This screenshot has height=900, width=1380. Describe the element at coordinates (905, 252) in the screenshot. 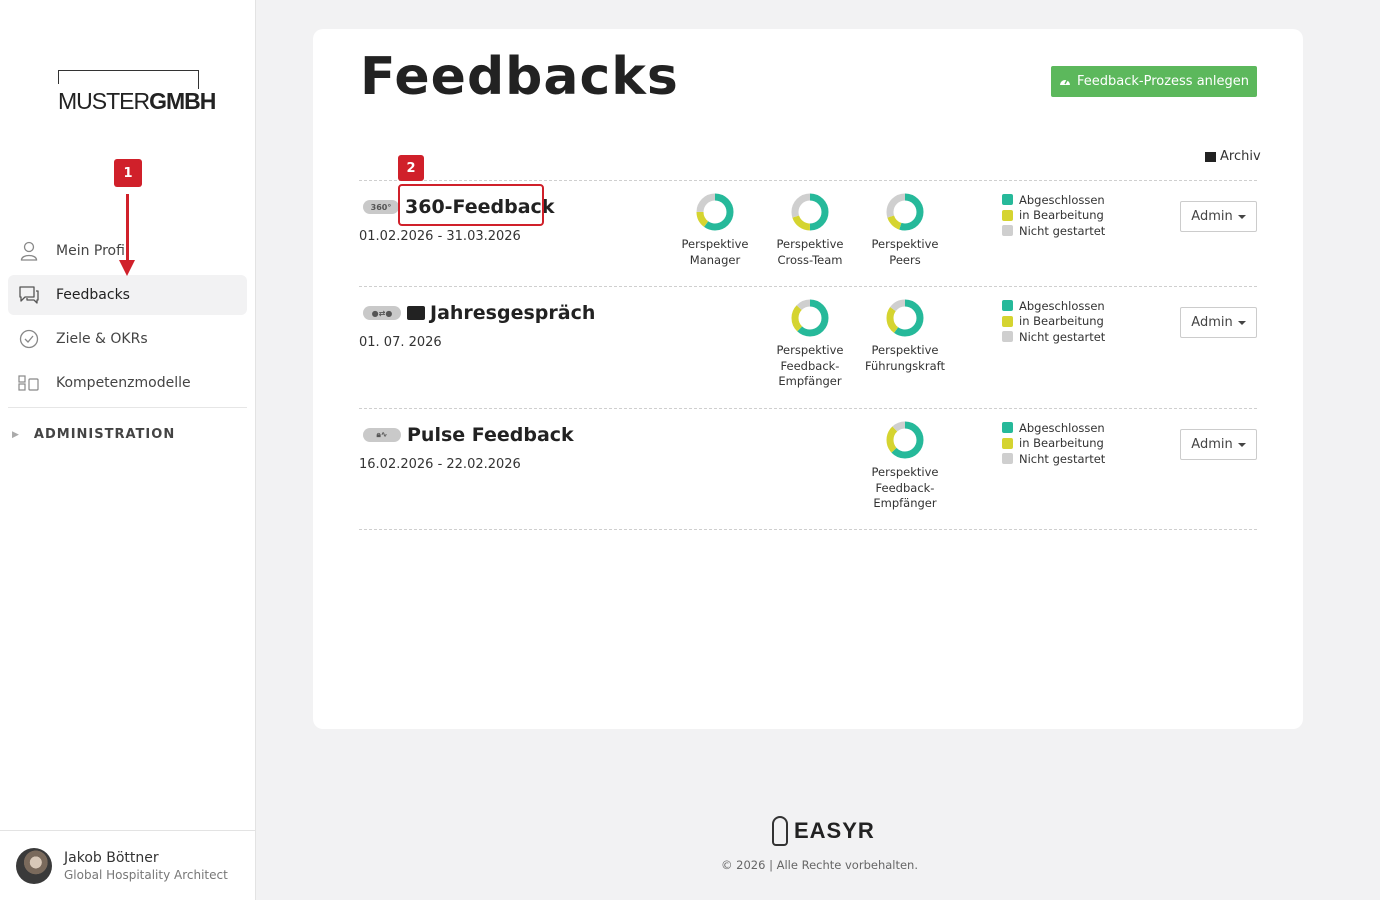

I see `perspective-label: Perspektive Peers` at that location.